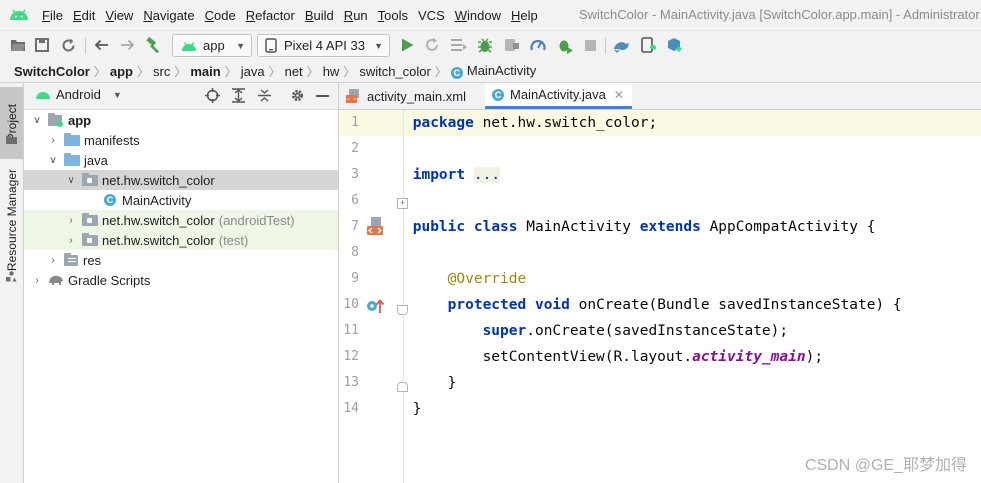 The image size is (981, 483). I want to click on line-number: 8, so click(355, 252).